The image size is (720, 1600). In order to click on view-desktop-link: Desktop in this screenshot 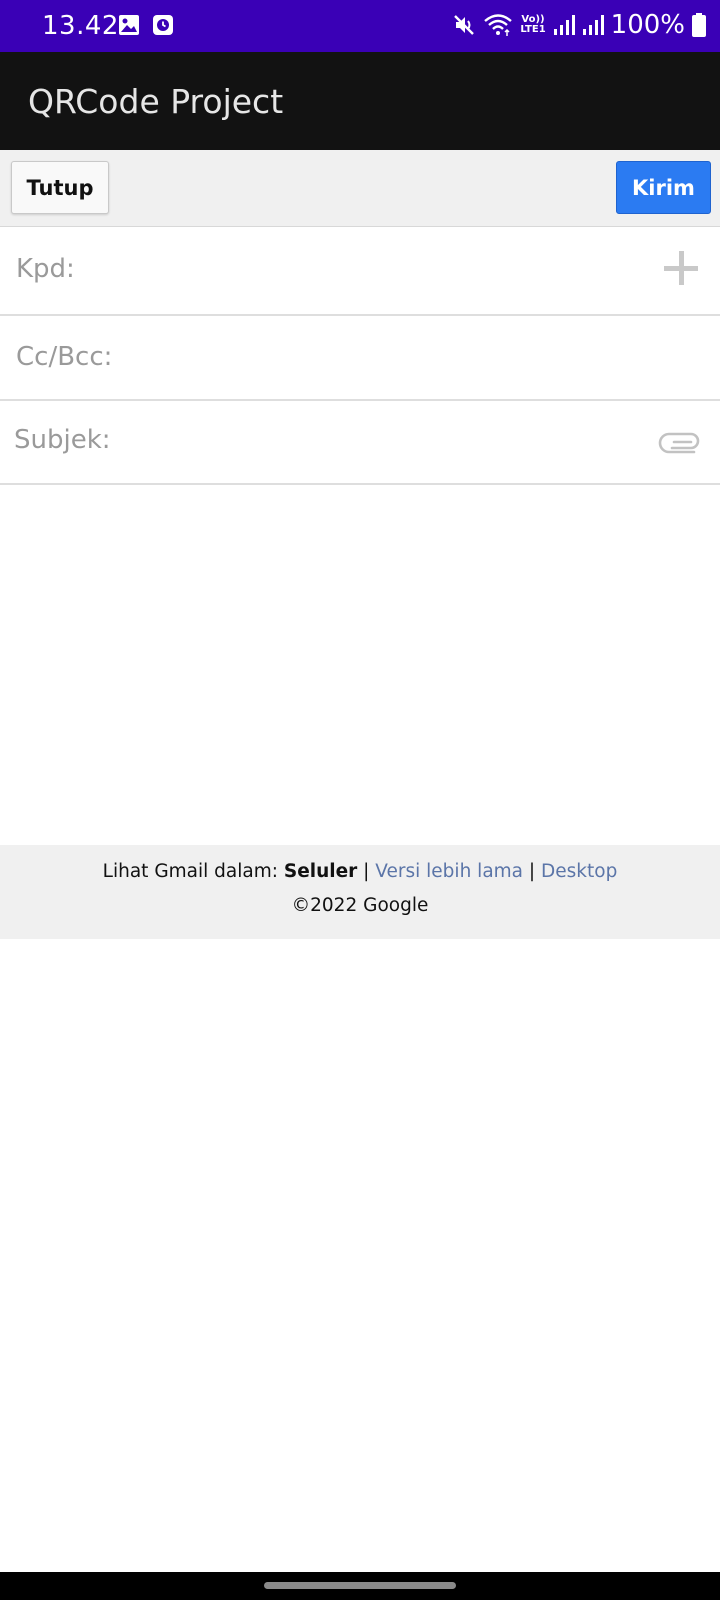, I will do `click(579, 871)`.